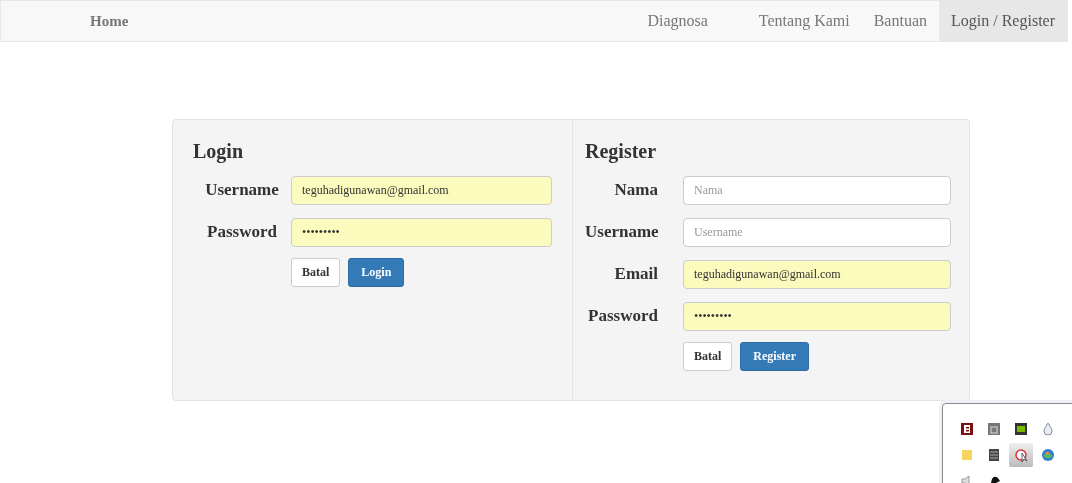 The height and width of the screenshot is (483, 1072). I want to click on list-icon, so click(994, 455).